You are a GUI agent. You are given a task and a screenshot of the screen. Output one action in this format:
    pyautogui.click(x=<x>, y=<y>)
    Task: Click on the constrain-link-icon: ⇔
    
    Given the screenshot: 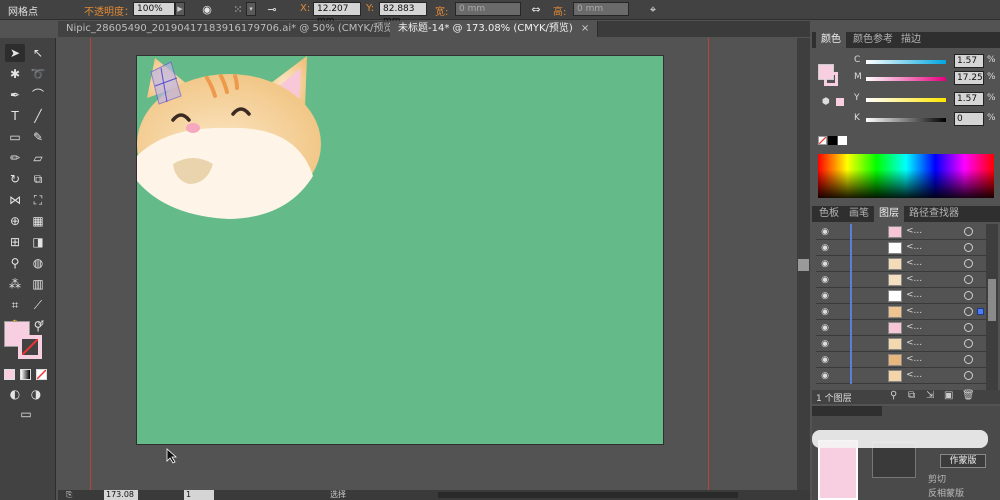 What is the action you would take?
    pyautogui.click(x=536, y=9)
    